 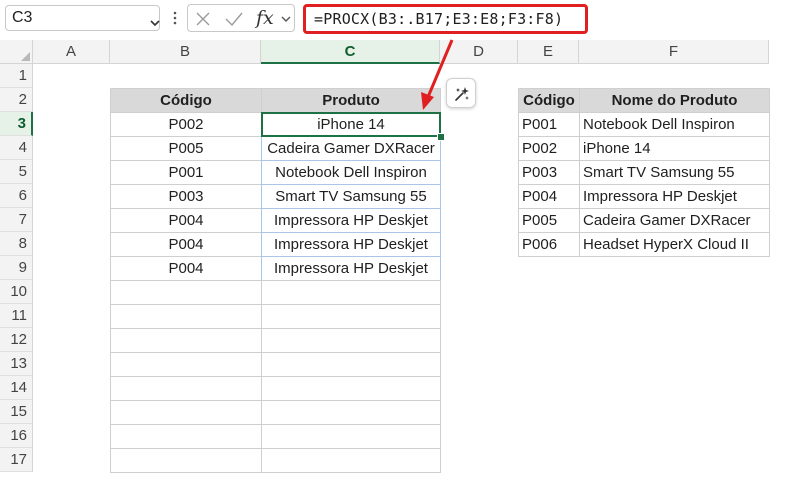 I want to click on name-box: C3, so click(x=82, y=18).